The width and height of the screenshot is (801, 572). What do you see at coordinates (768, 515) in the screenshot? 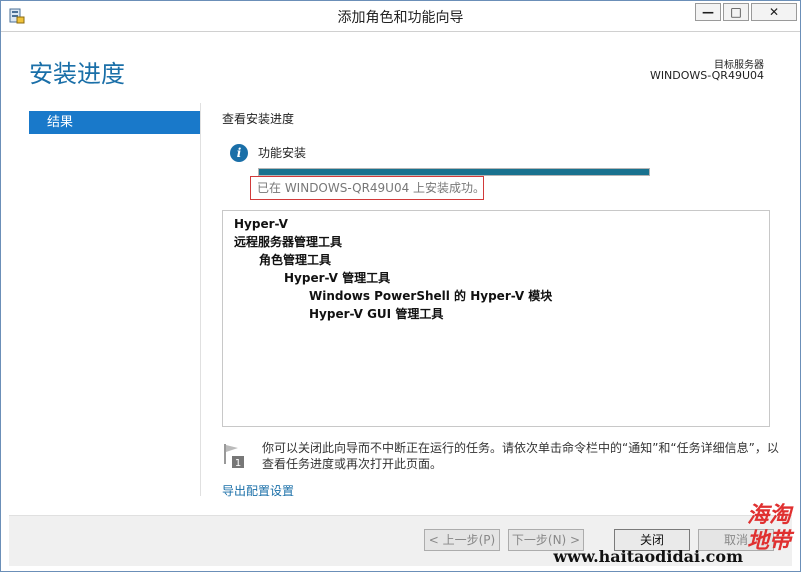
I see `watermark-cn-line1: 海淘` at bounding box center [768, 515].